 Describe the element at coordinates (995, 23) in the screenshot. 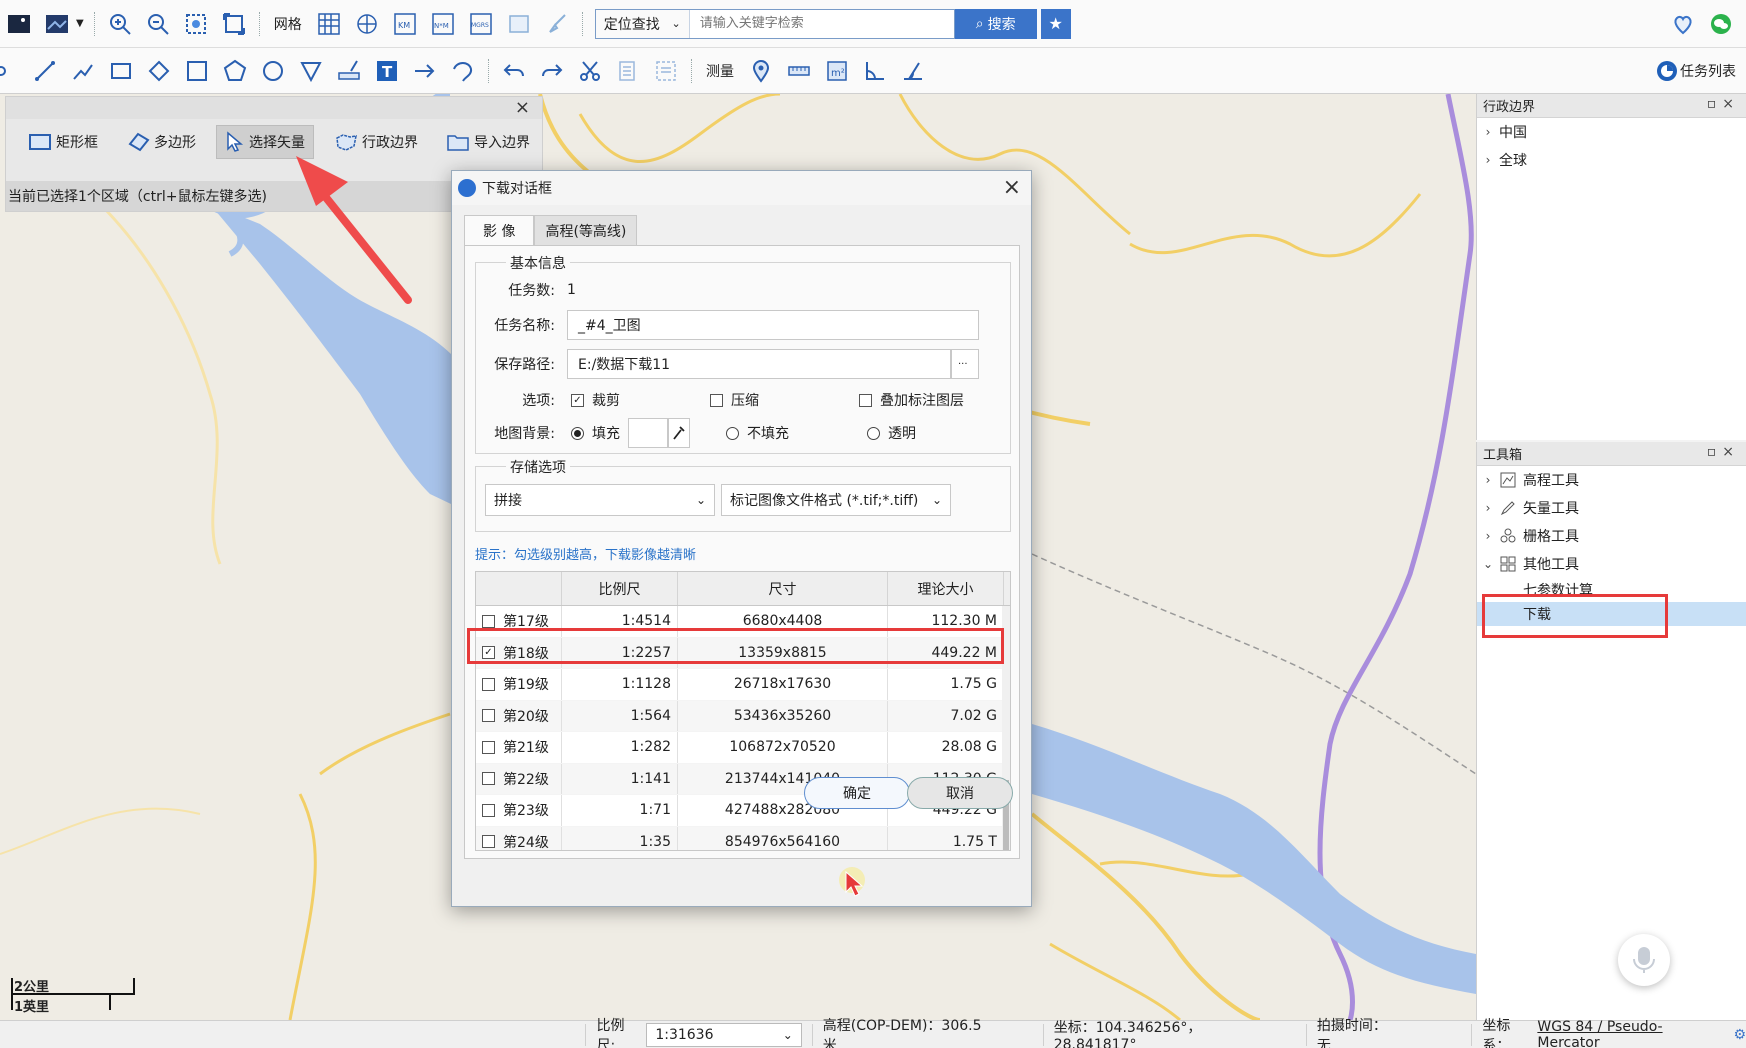

I see `search-button: ⌕ 搜索` at that location.